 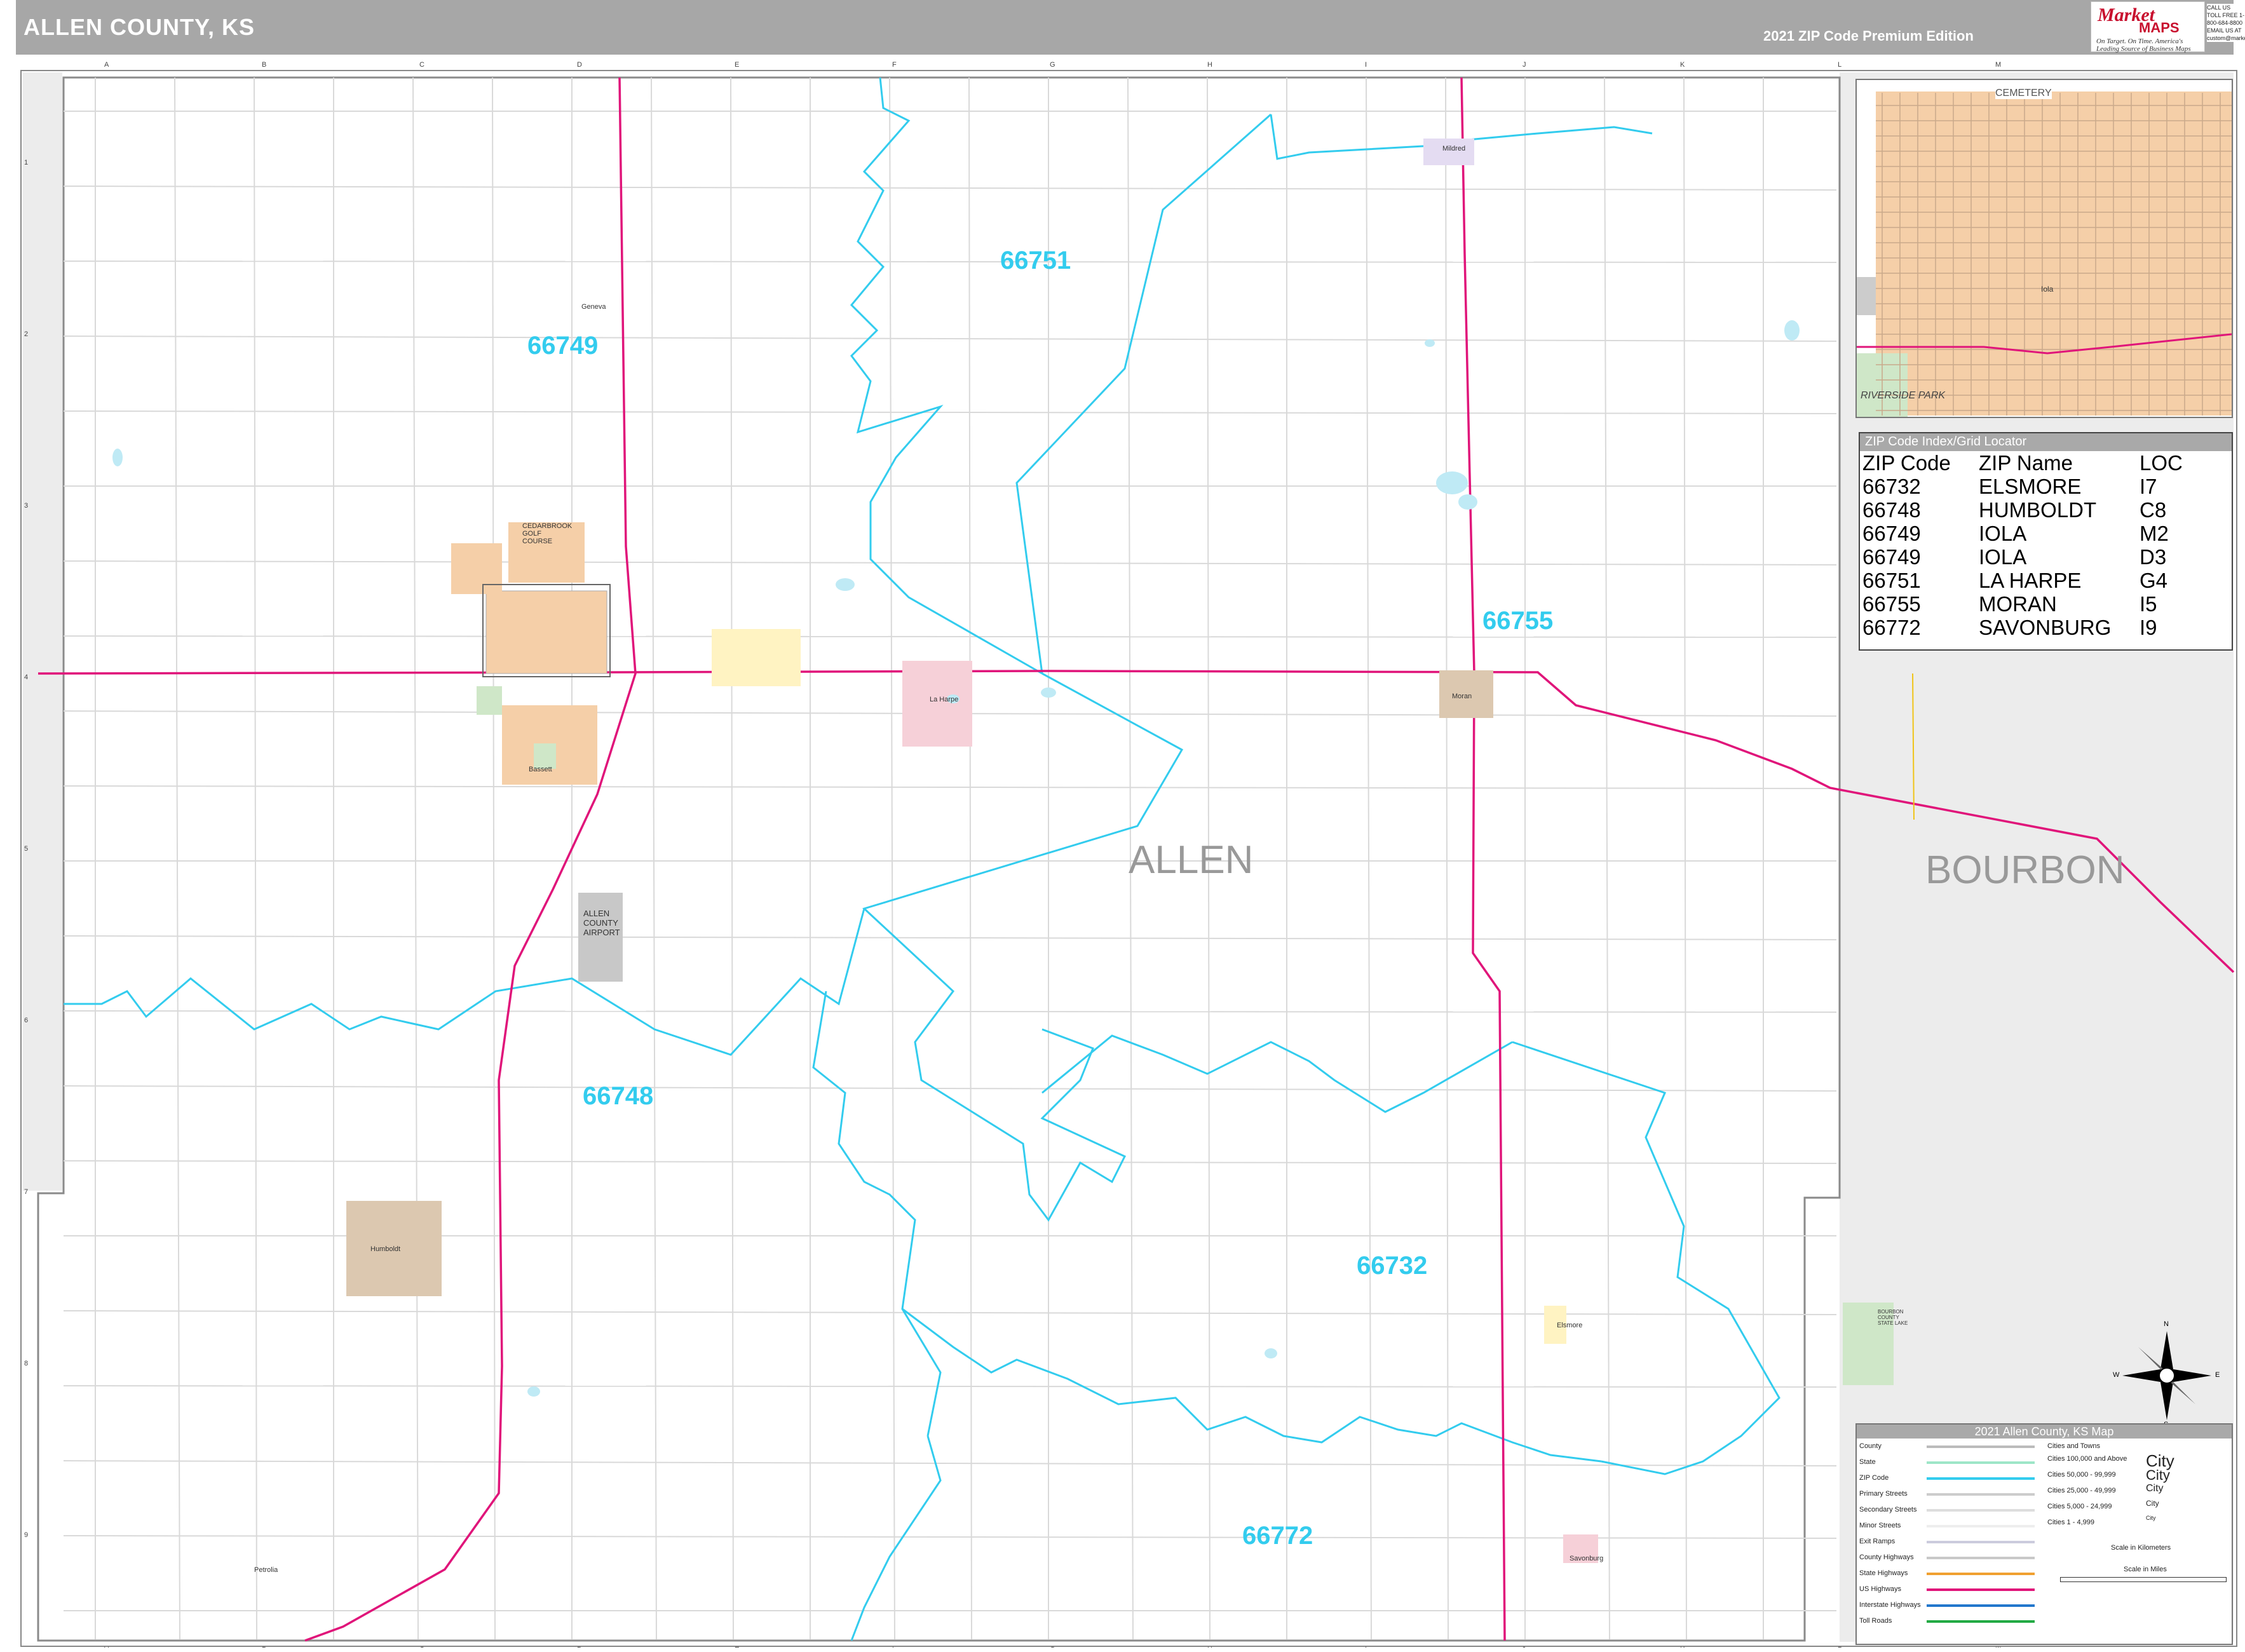 What do you see at coordinates (2148, 627) in the screenshot?
I see `zip-index-cell: I9` at bounding box center [2148, 627].